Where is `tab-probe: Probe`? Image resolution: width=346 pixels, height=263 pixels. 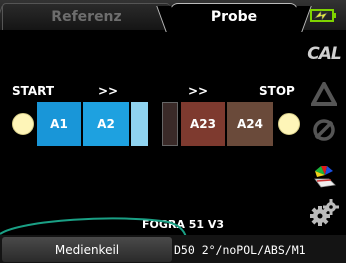
tab-probe: Probe is located at coordinates (234, 16).